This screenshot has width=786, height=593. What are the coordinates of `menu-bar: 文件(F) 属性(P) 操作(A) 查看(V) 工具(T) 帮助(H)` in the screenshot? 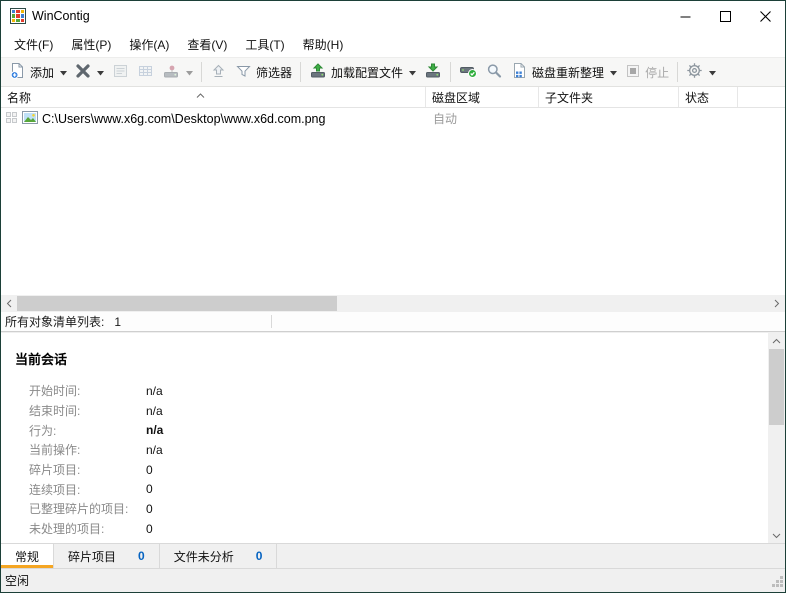 It's located at (393, 44).